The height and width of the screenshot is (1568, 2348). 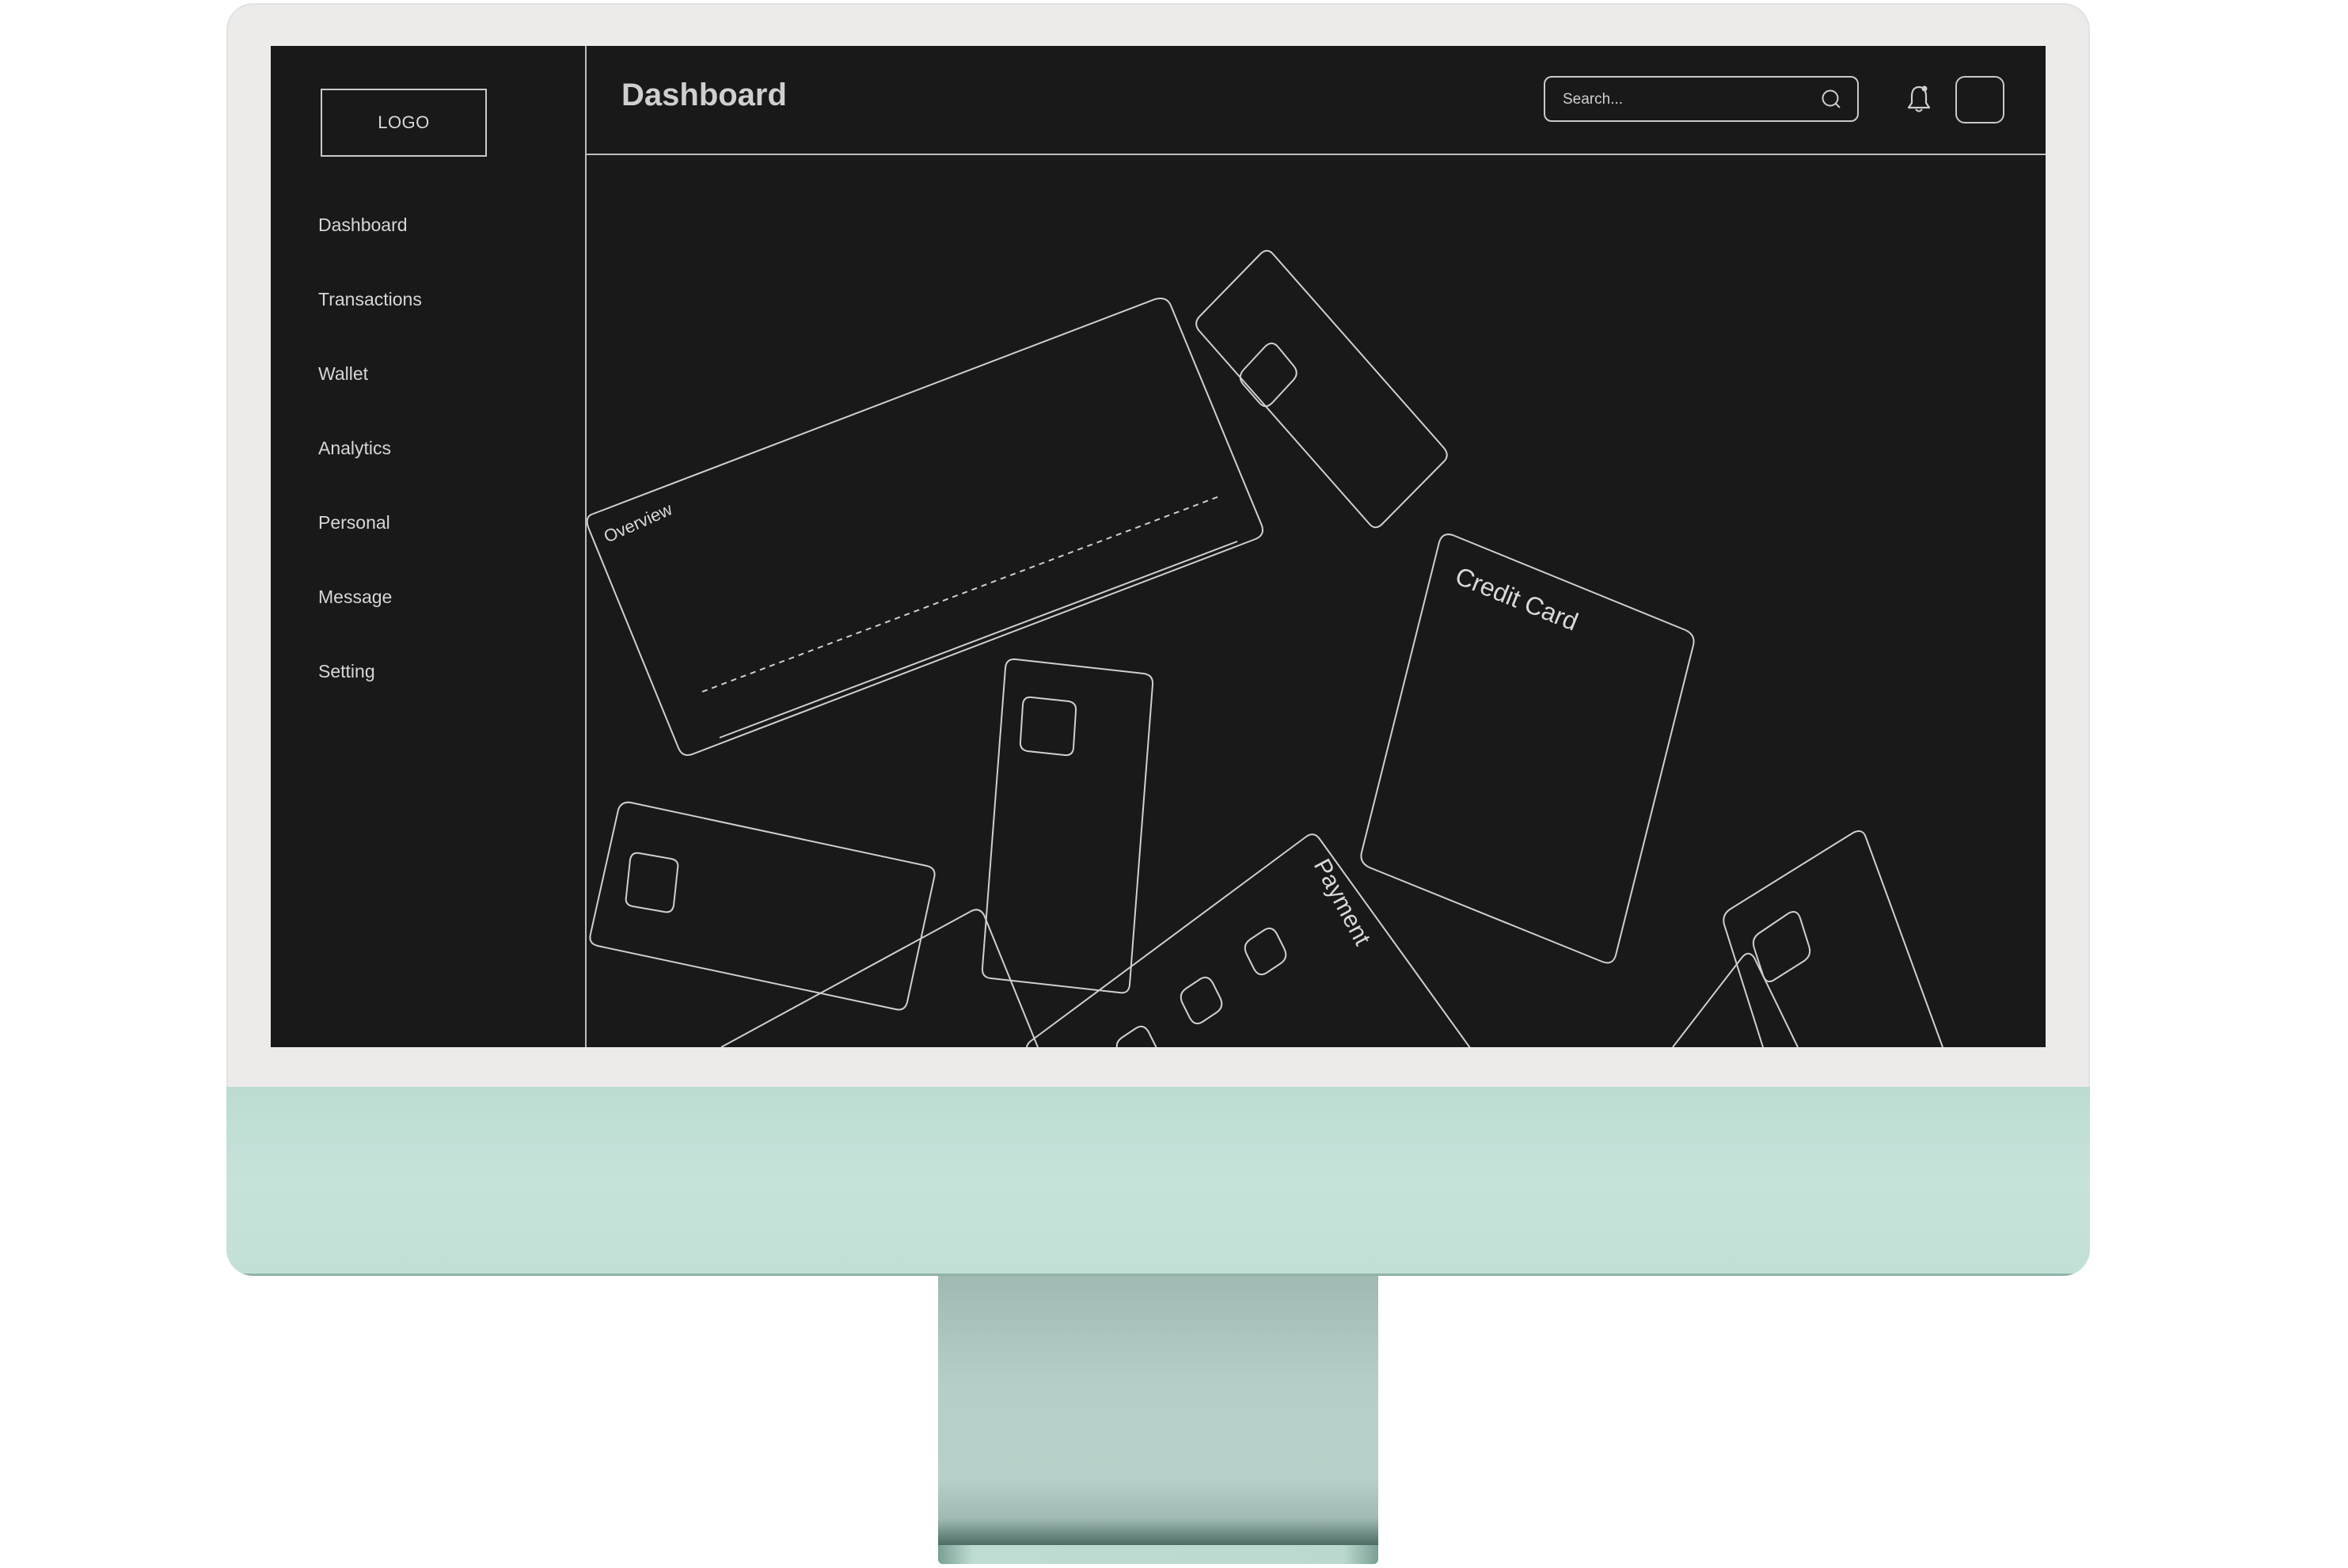 I want to click on sidebar-item-analytics: Analytics, so click(x=354, y=448).